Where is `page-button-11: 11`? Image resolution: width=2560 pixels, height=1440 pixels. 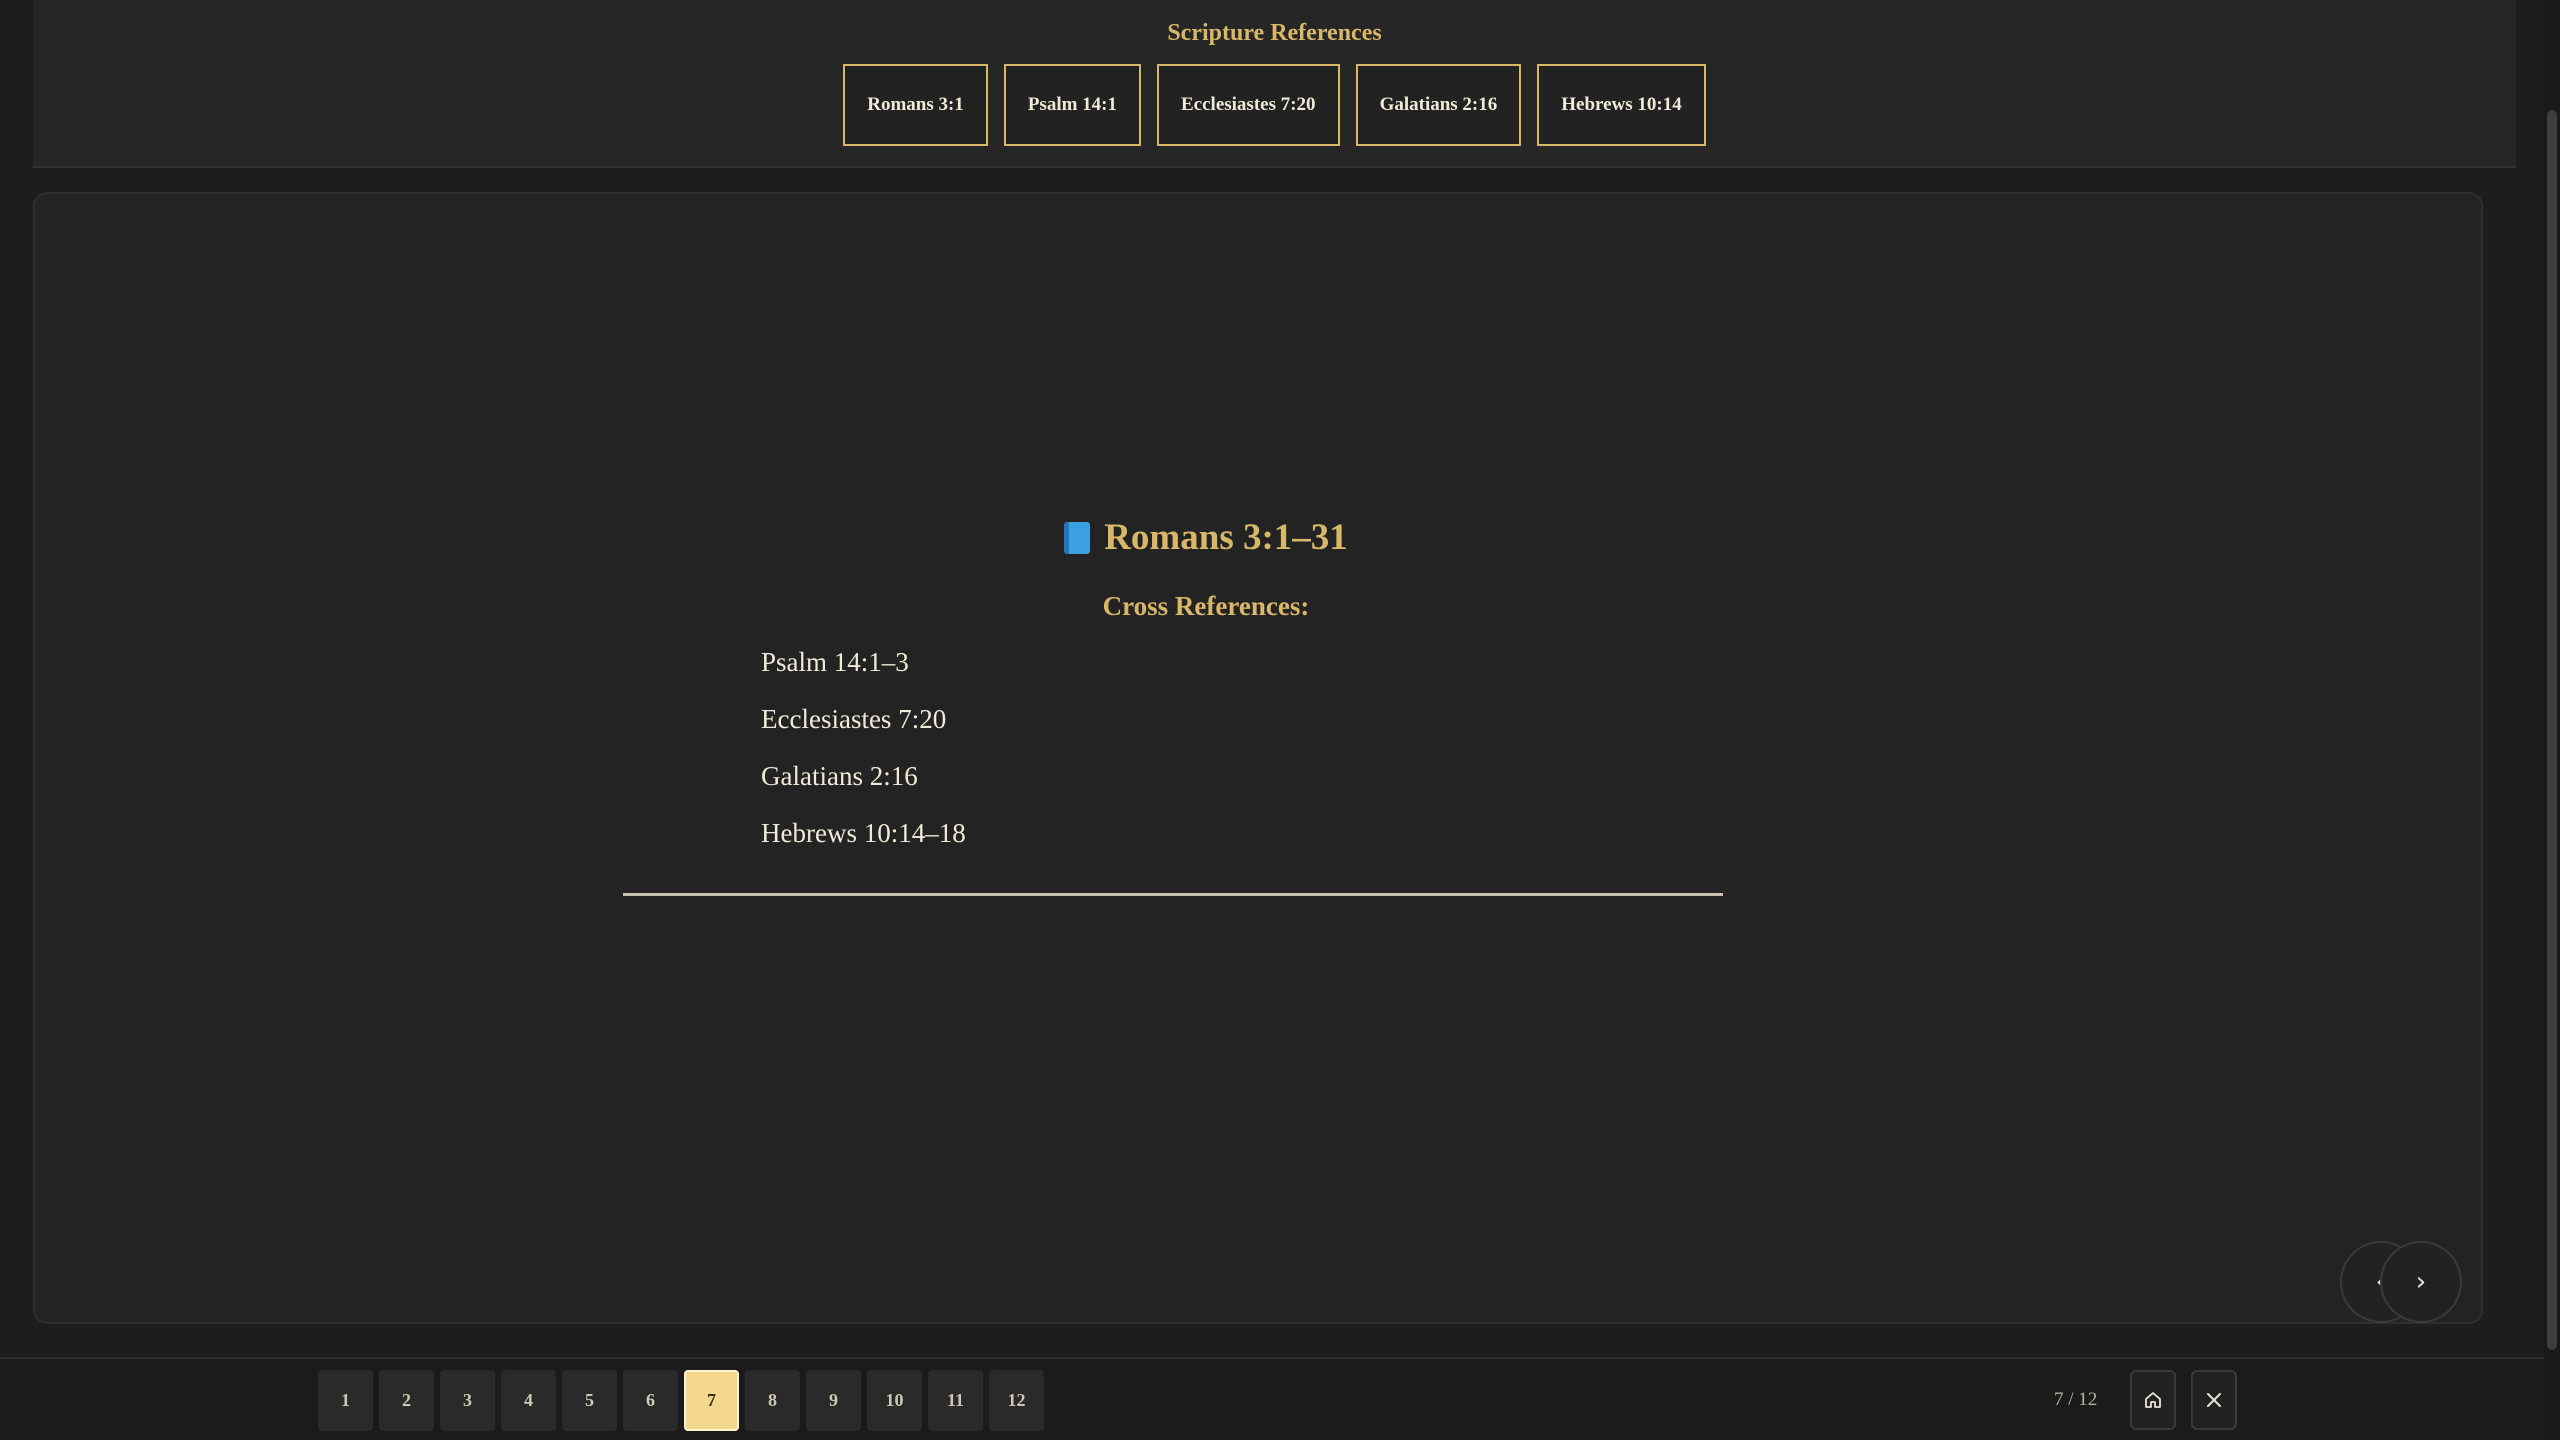 page-button-11: 11 is located at coordinates (955, 1400).